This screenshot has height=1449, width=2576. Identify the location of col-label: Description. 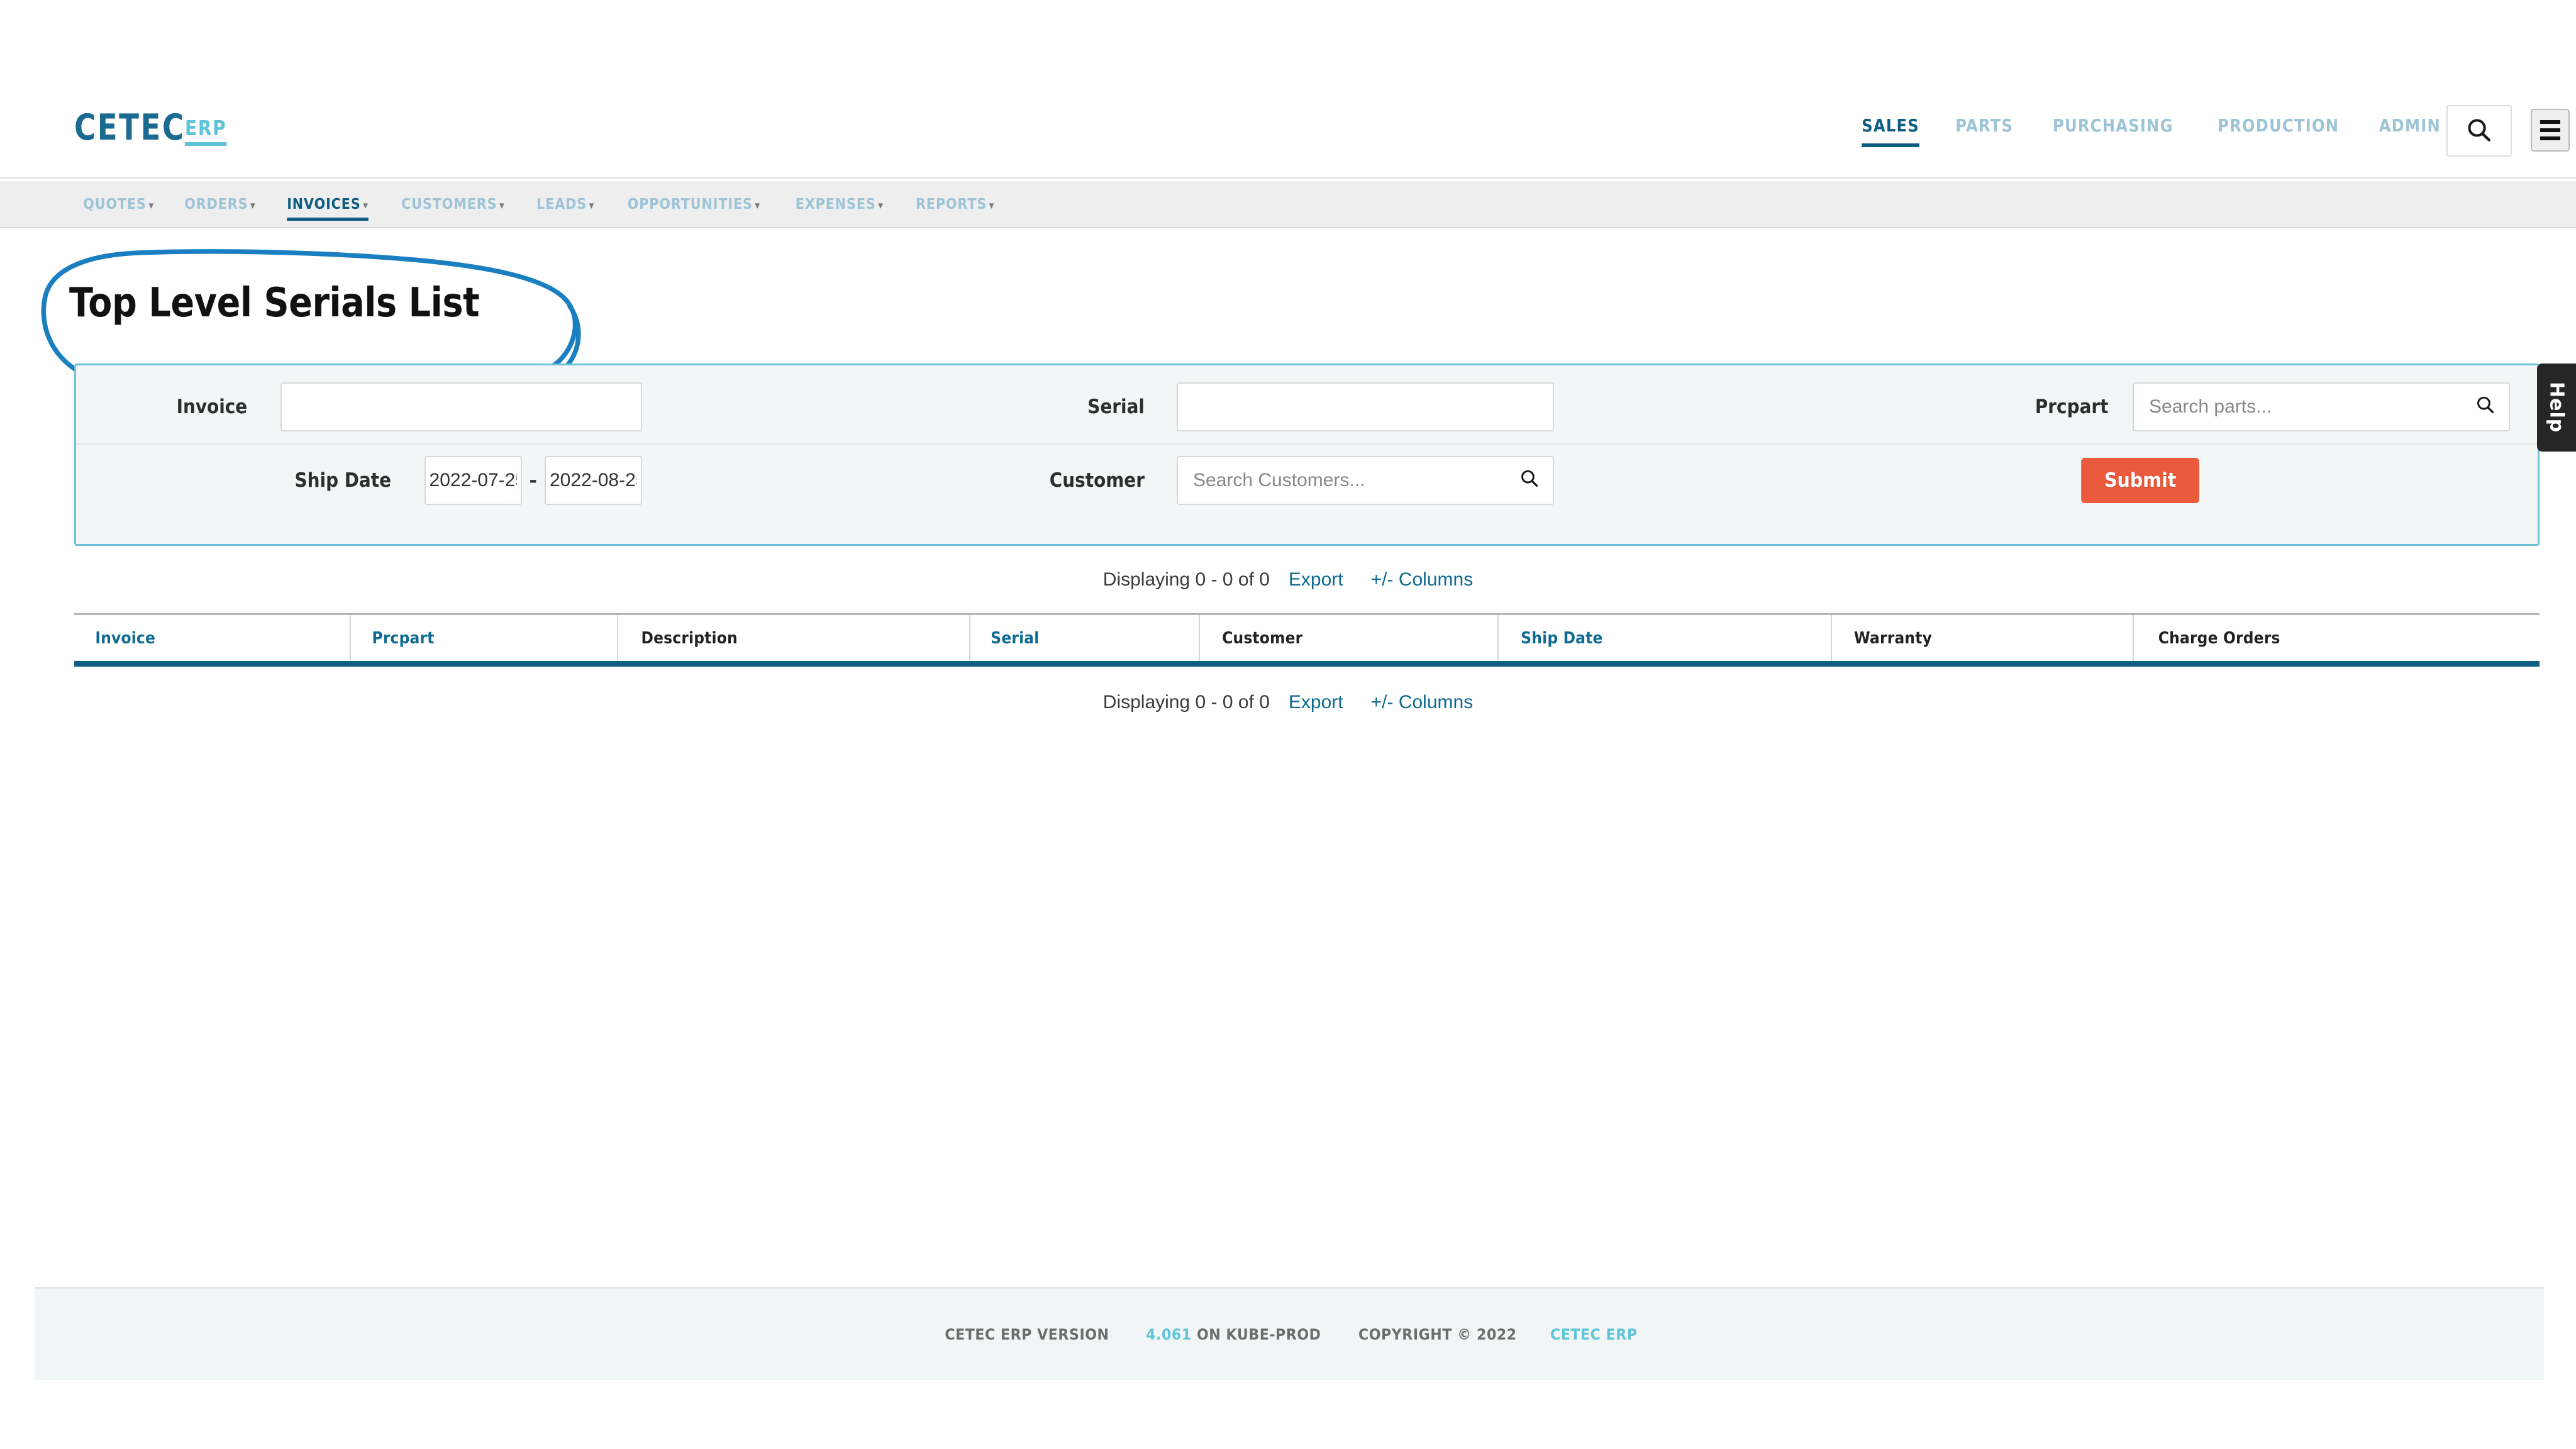
(689, 638).